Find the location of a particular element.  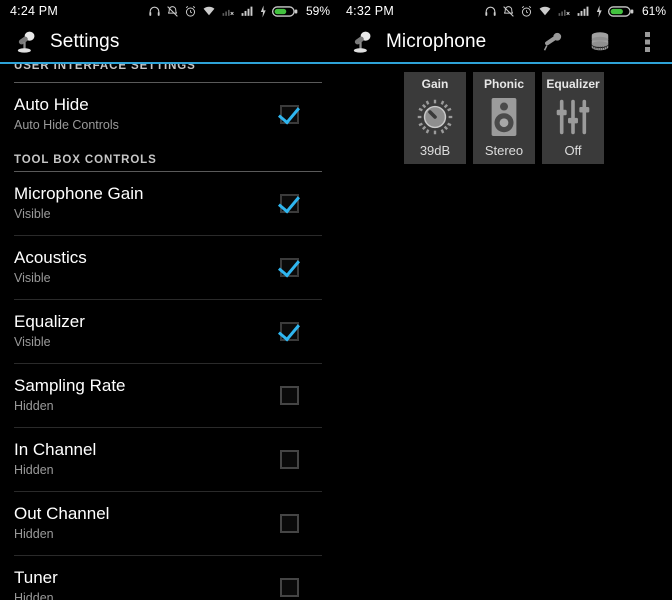

checkbox-out-channel is located at coordinates (289, 523).